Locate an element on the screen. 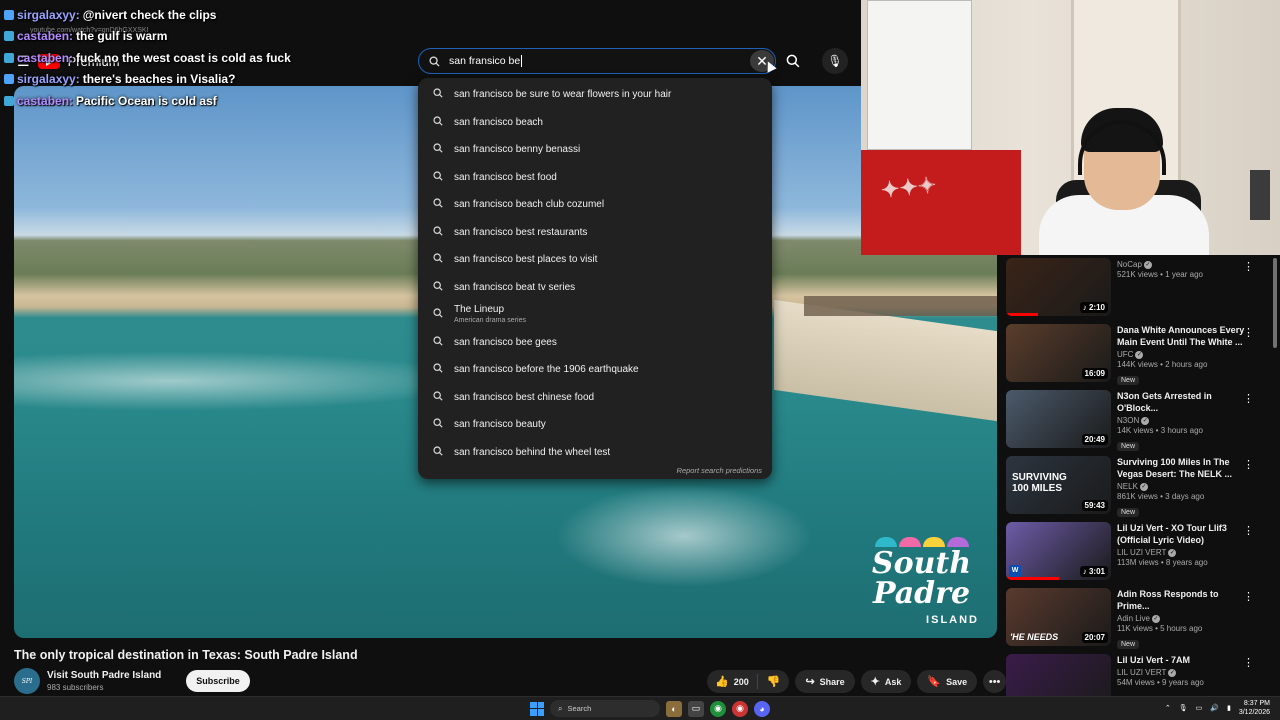  search-suggestion: san francisco best chinese food is located at coordinates (595, 398).